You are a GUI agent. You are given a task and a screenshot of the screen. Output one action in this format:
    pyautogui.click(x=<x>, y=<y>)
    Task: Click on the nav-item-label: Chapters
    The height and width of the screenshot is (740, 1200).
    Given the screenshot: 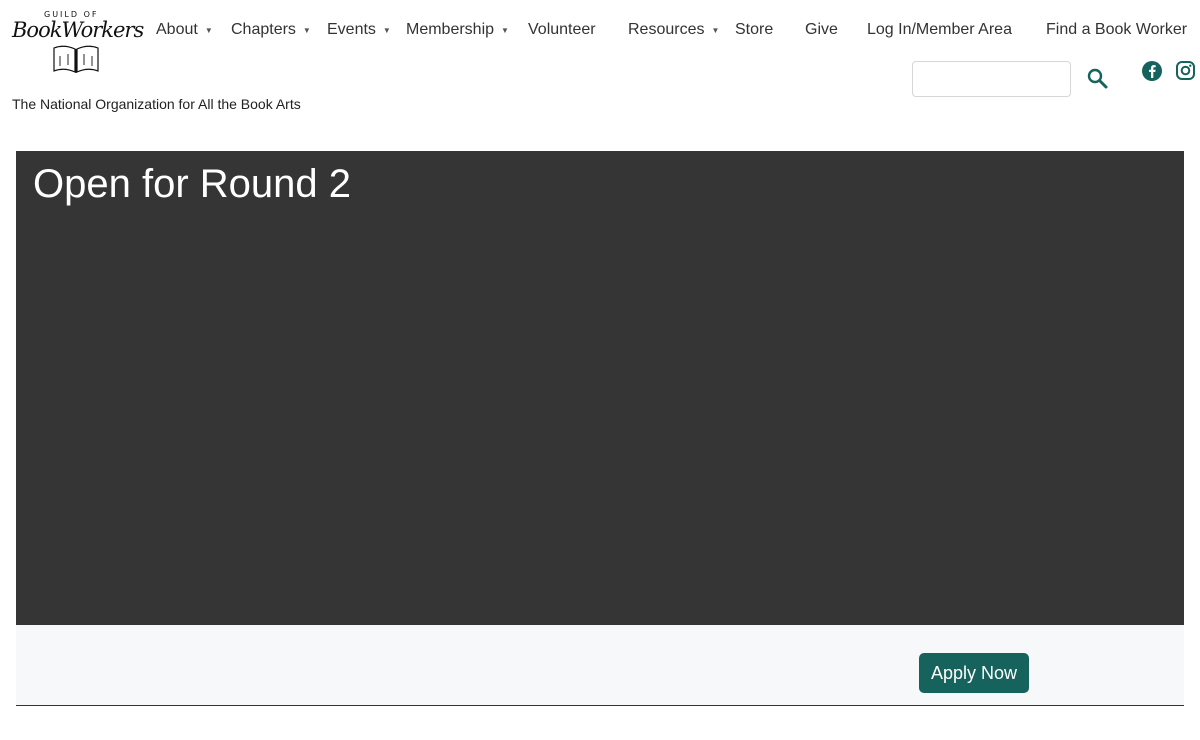 What is the action you would take?
    pyautogui.click(x=263, y=29)
    